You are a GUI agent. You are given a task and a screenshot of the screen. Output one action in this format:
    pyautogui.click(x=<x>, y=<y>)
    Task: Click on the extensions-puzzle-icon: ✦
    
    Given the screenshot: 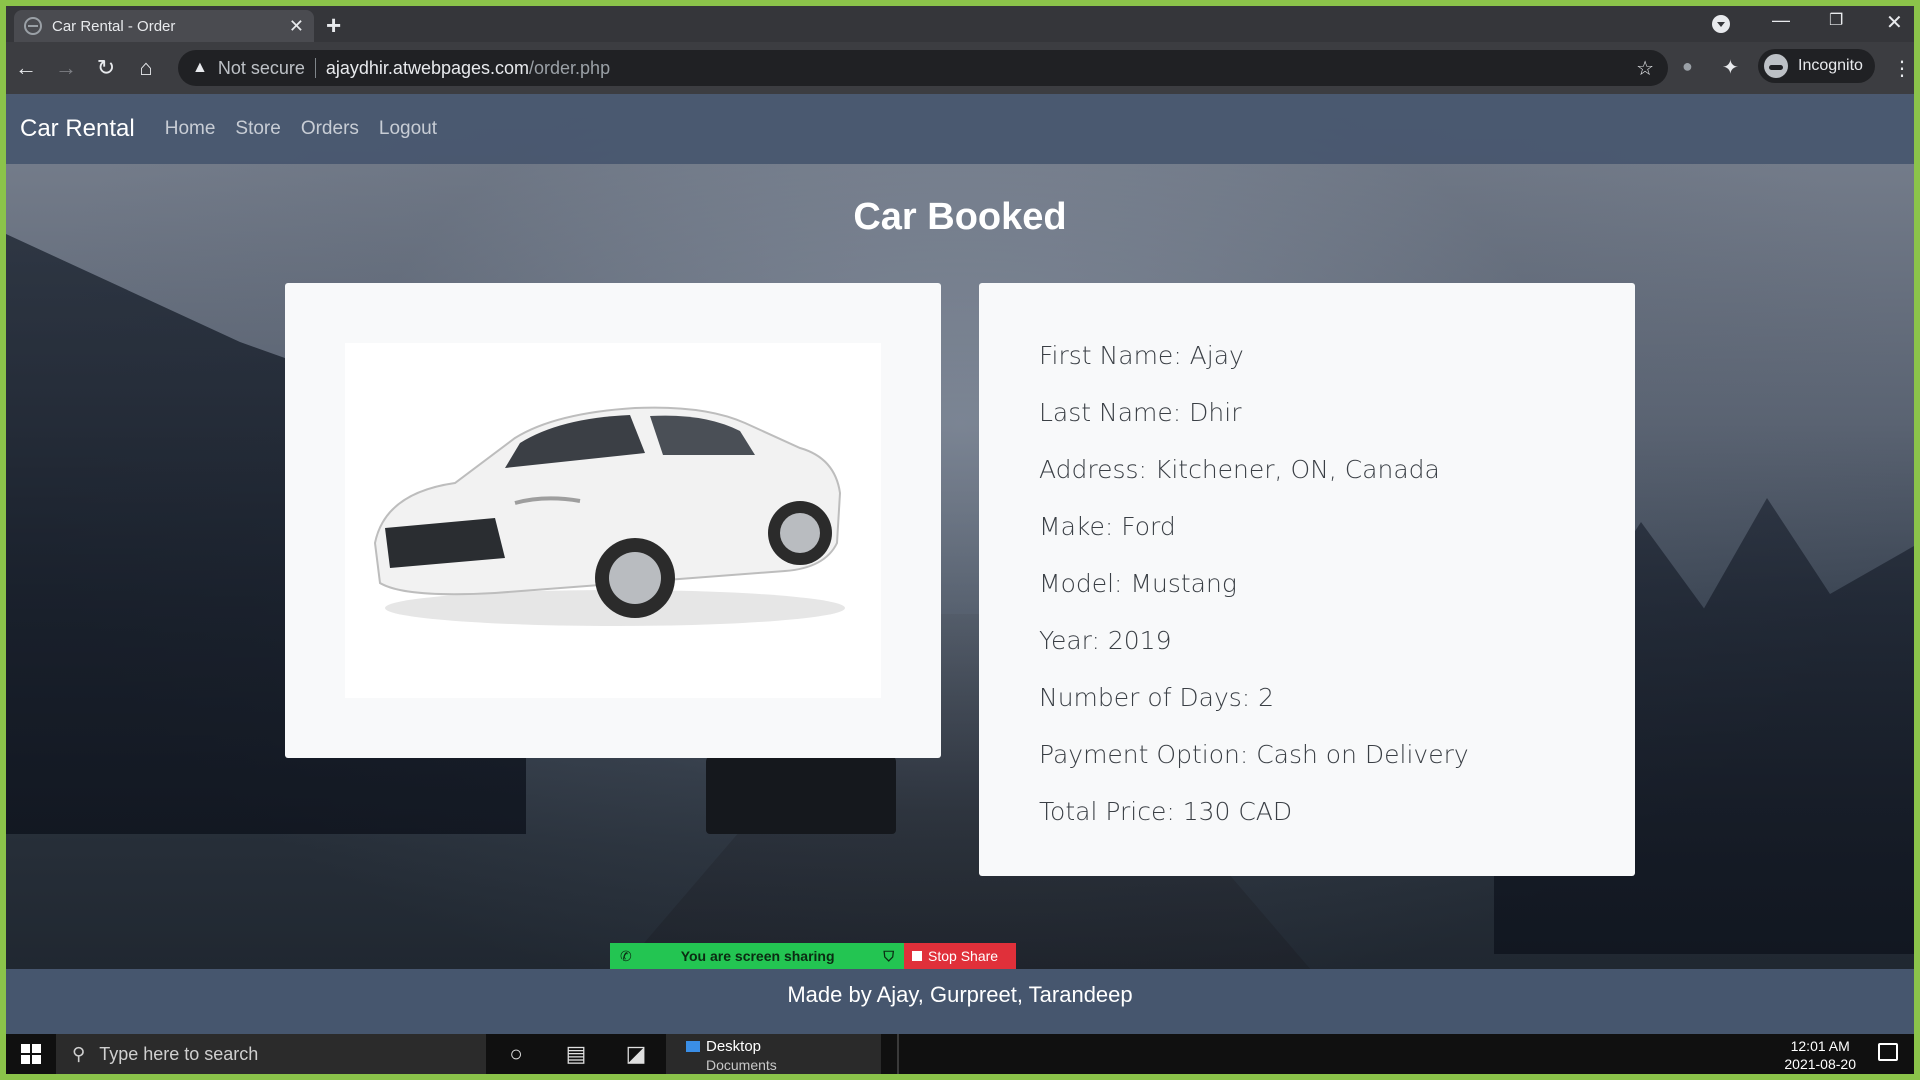 What is the action you would take?
    pyautogui.click(x=1730, y=67)
    